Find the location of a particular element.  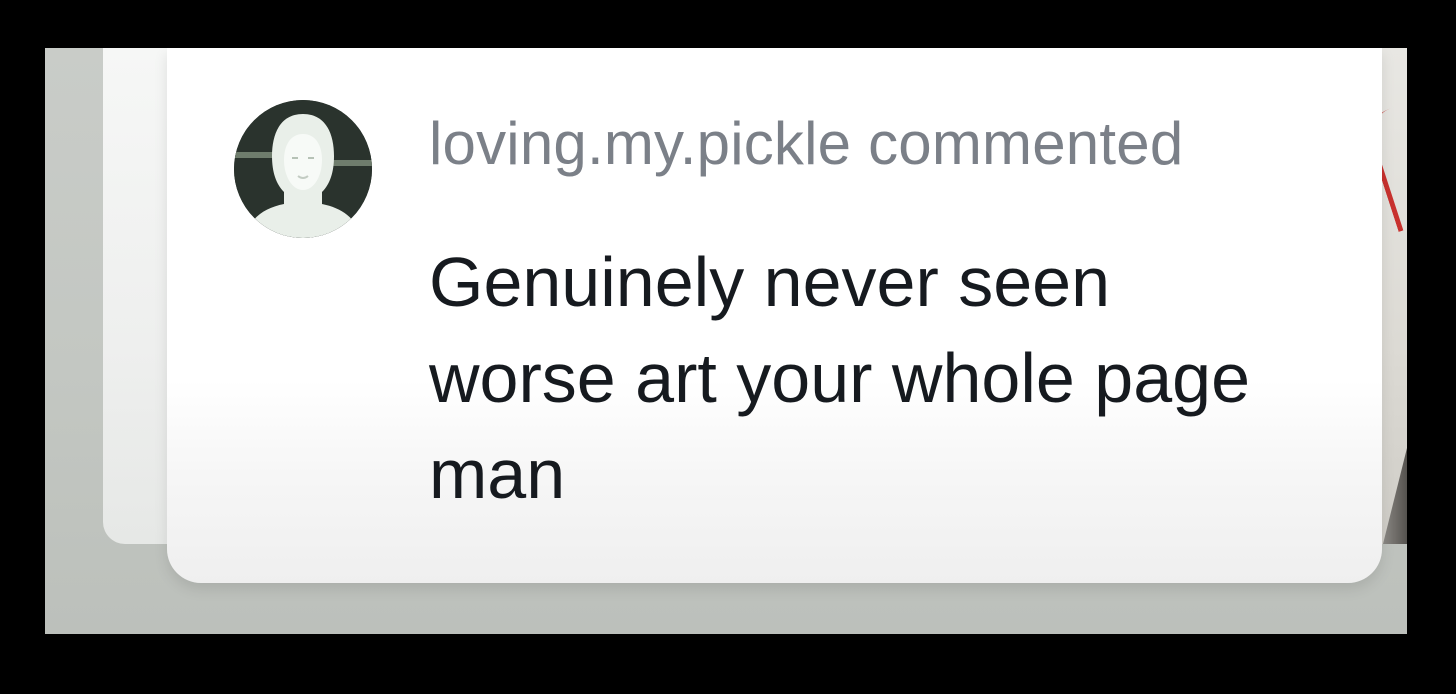

notification-header: loving.my.pickle commented is located at coordinates (806, 144).